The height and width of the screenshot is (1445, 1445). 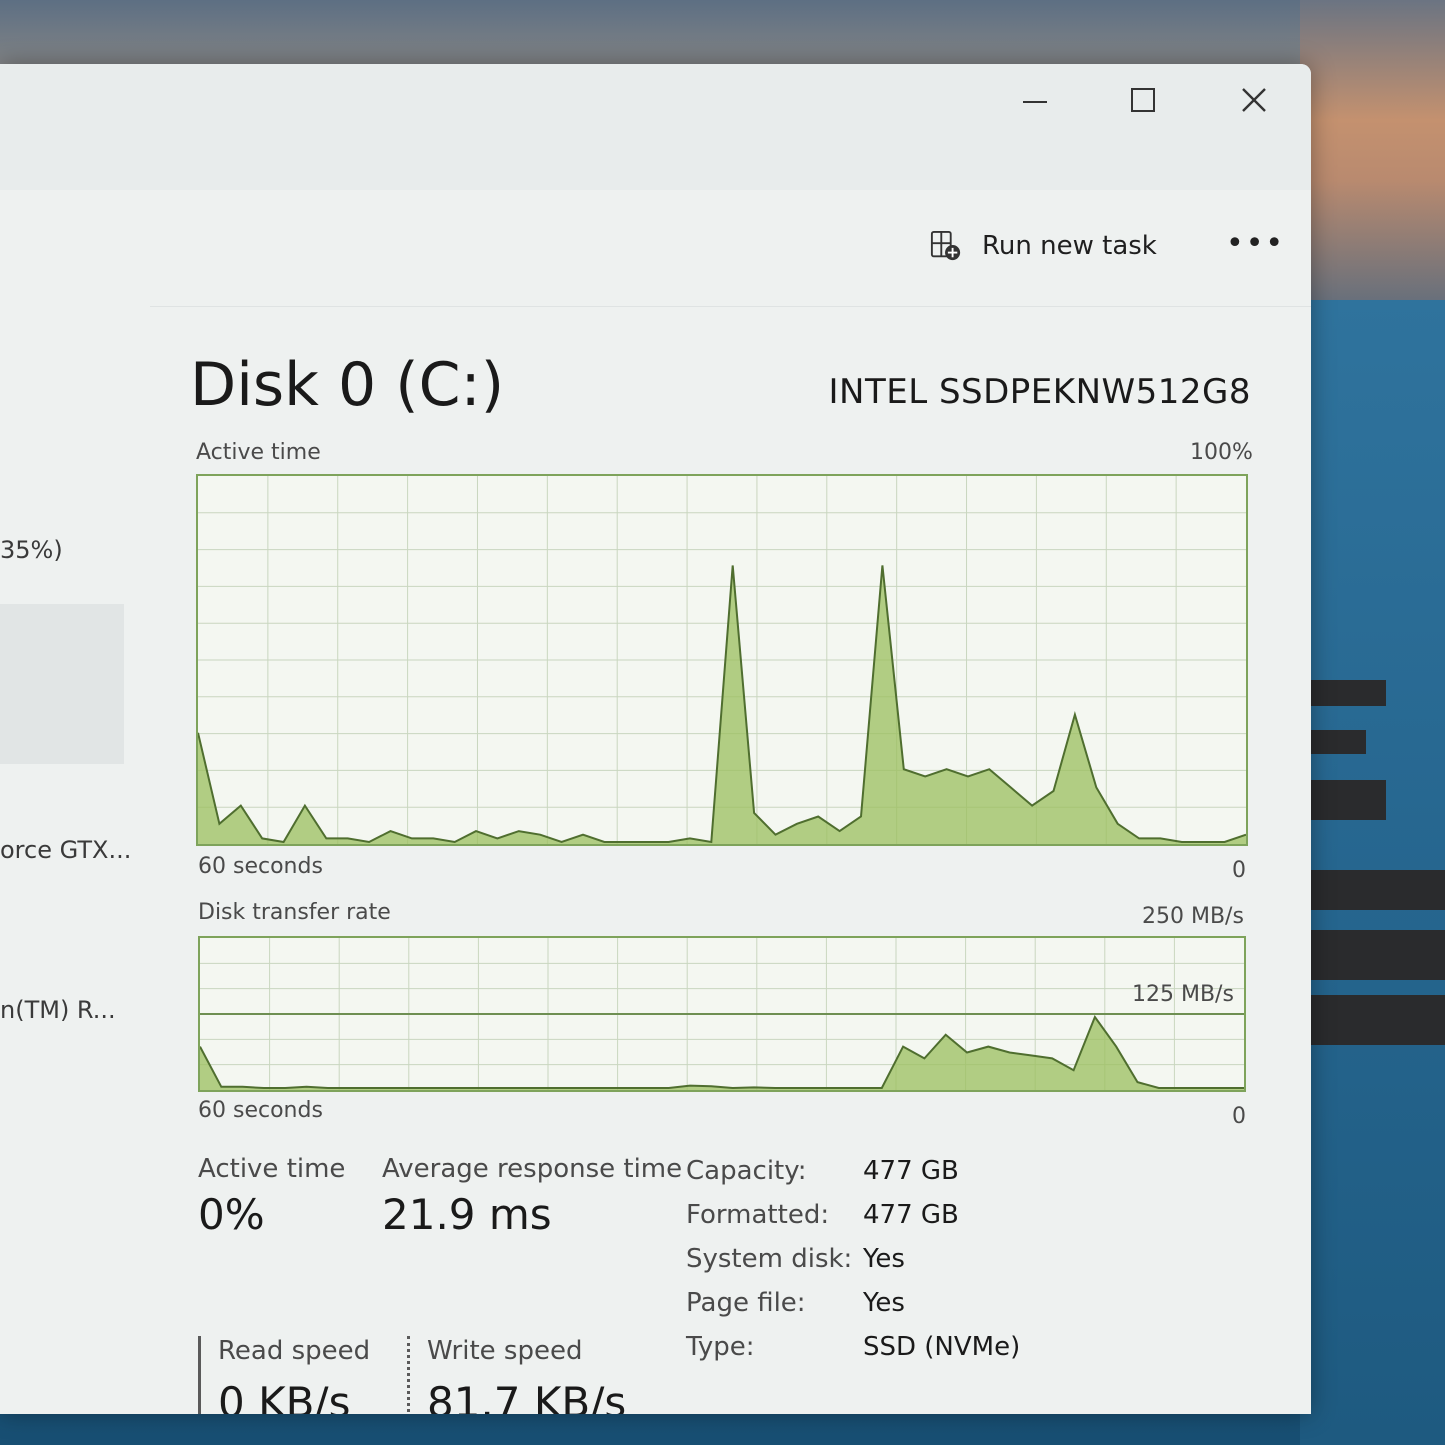 I want to click on run-new-task-button: Run new task, so click(x=1043, y=246).